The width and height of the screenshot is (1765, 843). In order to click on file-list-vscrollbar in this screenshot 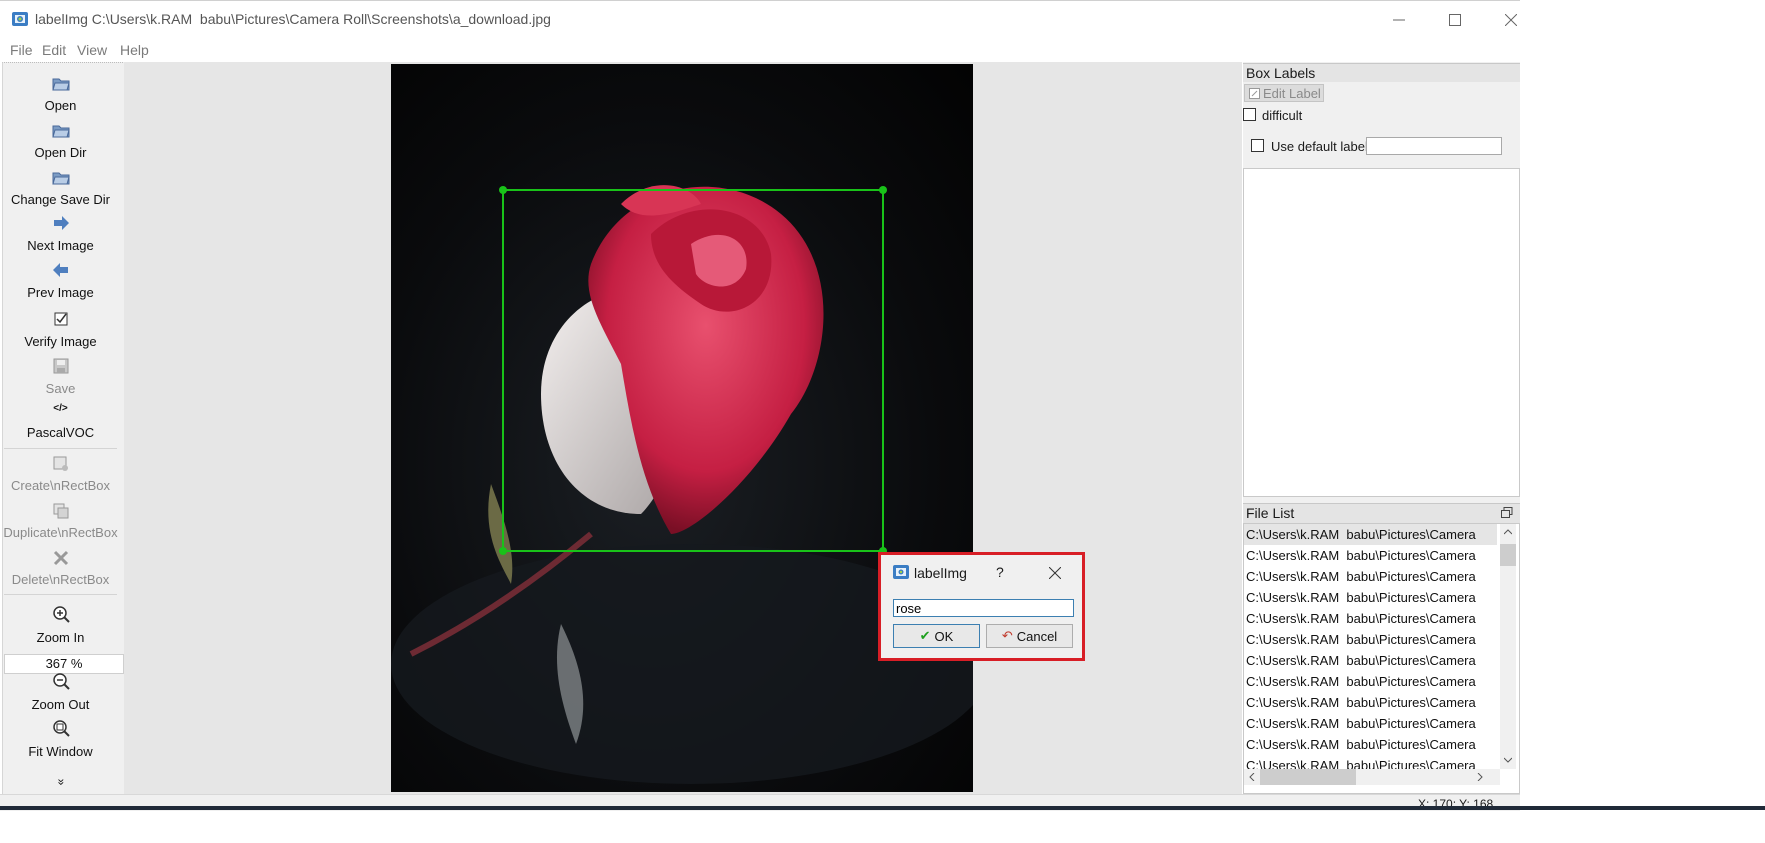, I will do `click(1508, 646)`.